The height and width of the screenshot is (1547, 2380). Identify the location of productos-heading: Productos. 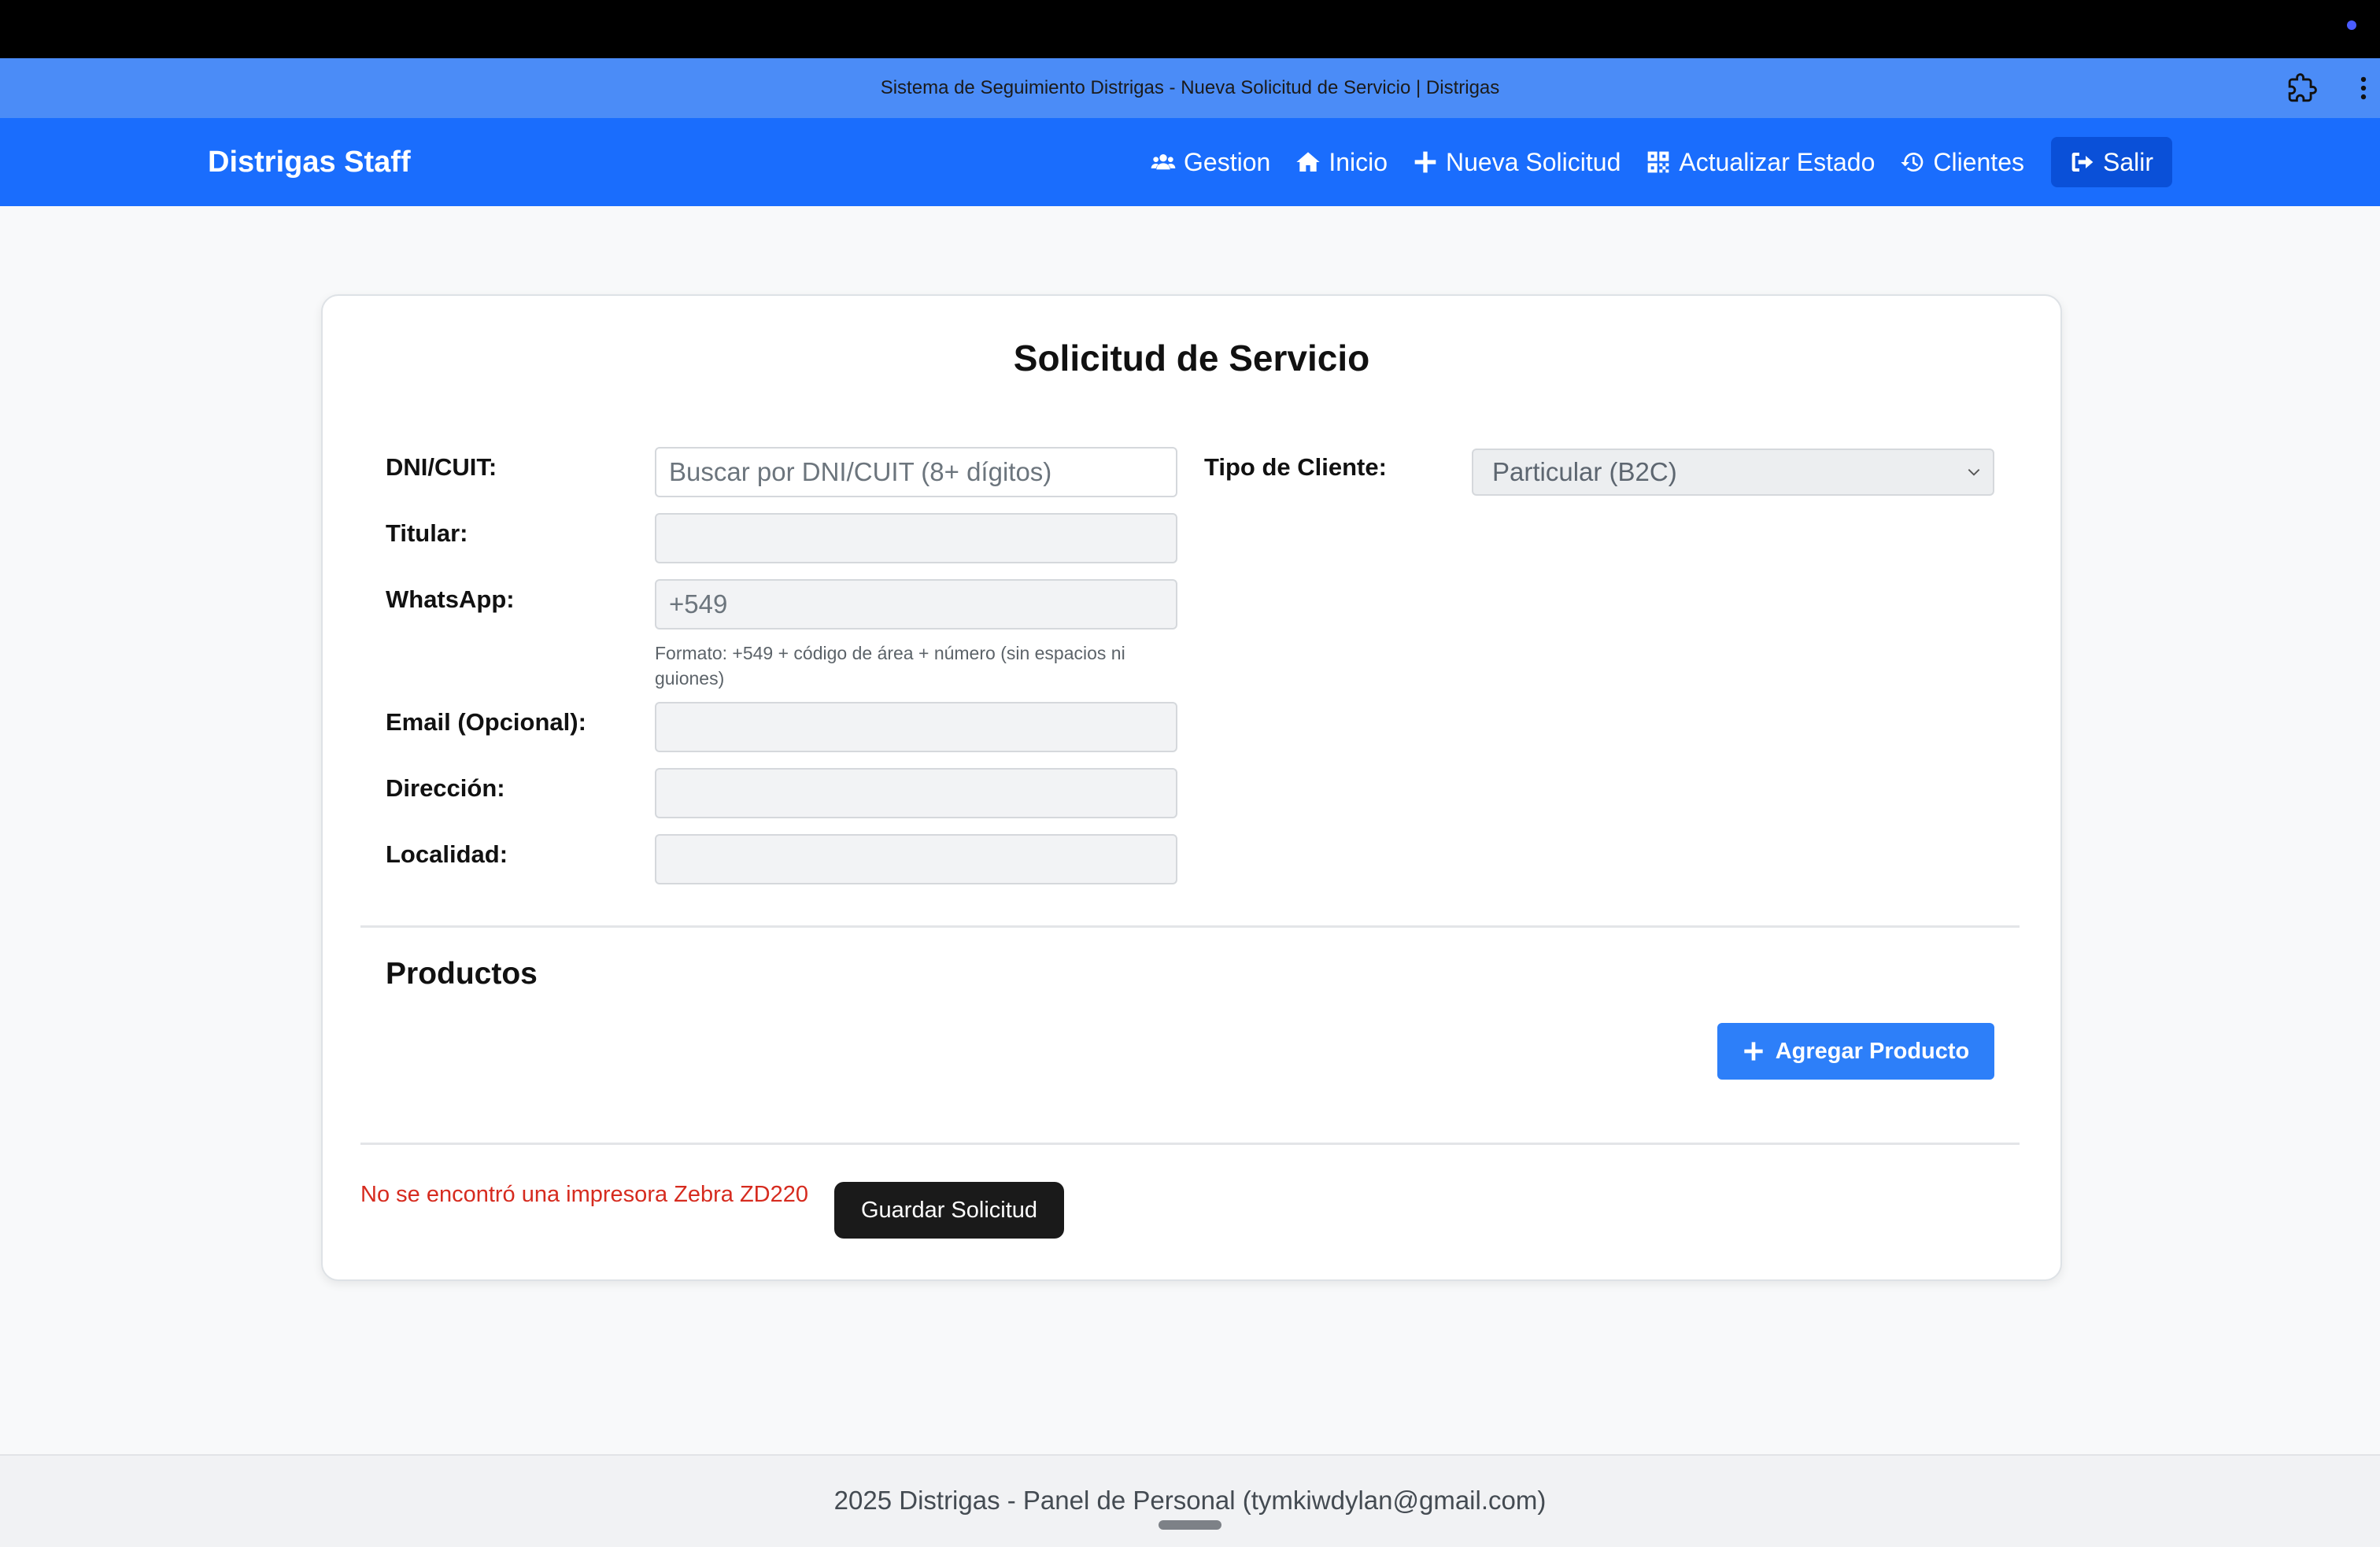
(462, 974).